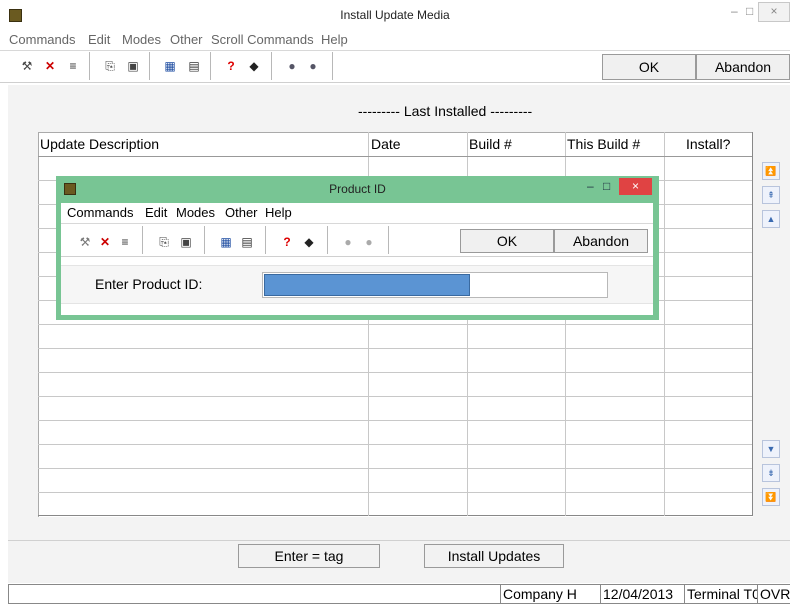  What do you see at coordinates (133, 66) in the screenshot?
I see `paste-icon: ▣` at bounding box center [133, 66].